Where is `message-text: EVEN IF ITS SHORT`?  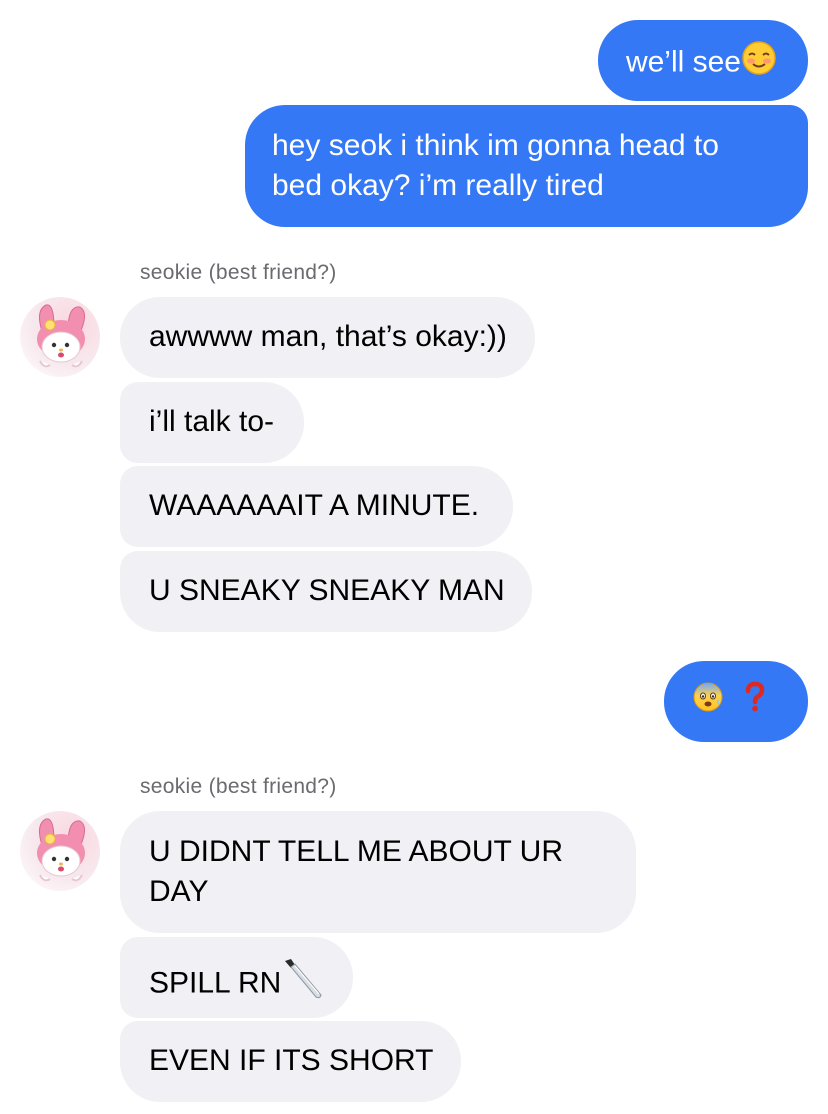 message-text: EVEN IF ITS SHORT is located at coordinates (291, 1060).